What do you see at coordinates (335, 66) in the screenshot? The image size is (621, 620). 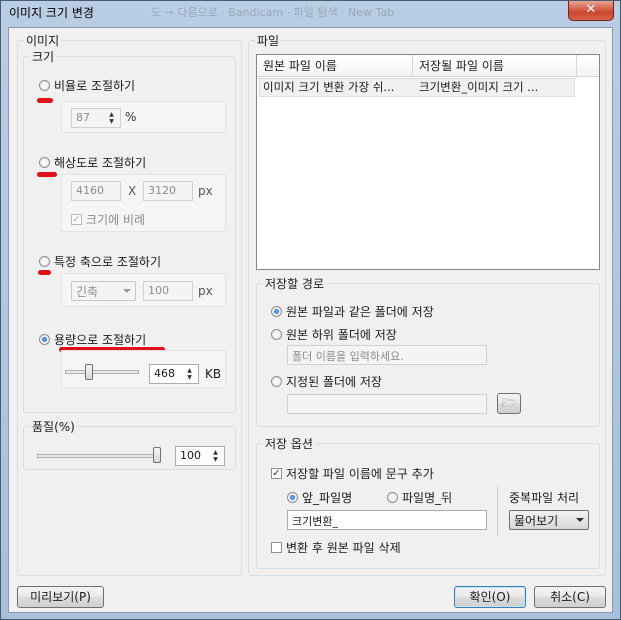 I see `column-header-original: 원본 파일 이름` at bounding box center [335, 66].